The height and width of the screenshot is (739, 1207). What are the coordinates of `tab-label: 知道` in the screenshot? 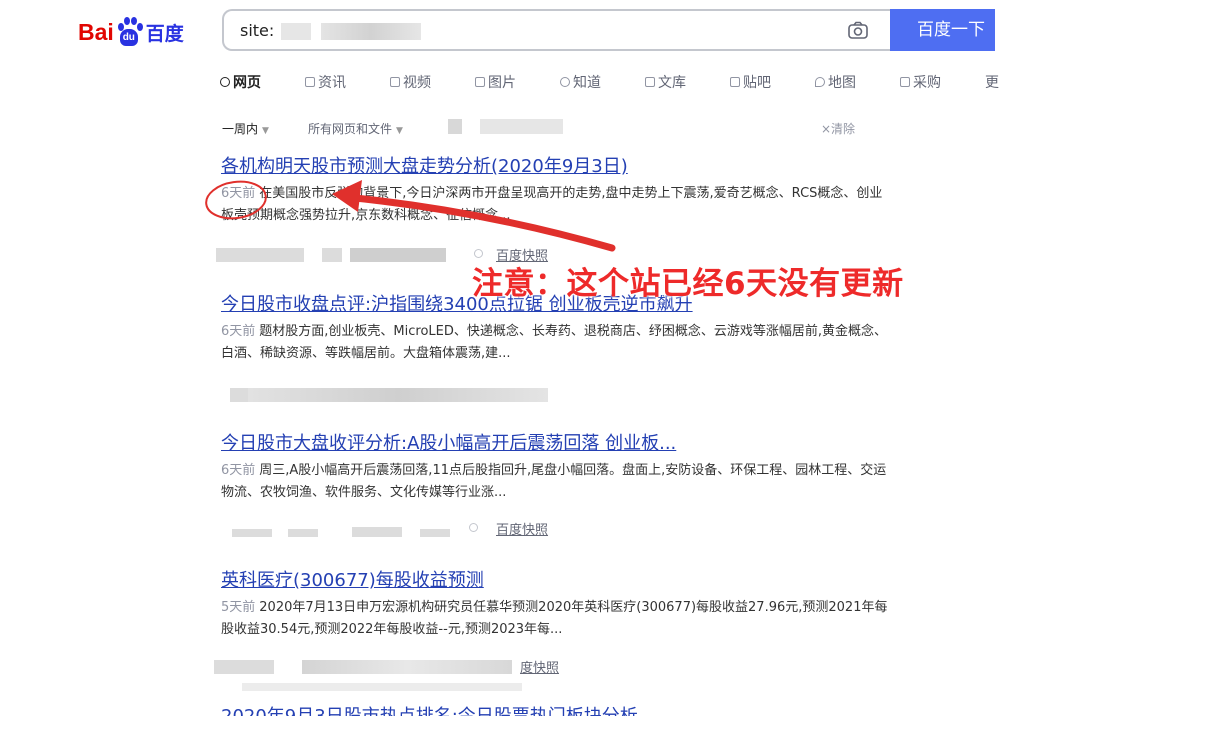 It's located at (587, 83).